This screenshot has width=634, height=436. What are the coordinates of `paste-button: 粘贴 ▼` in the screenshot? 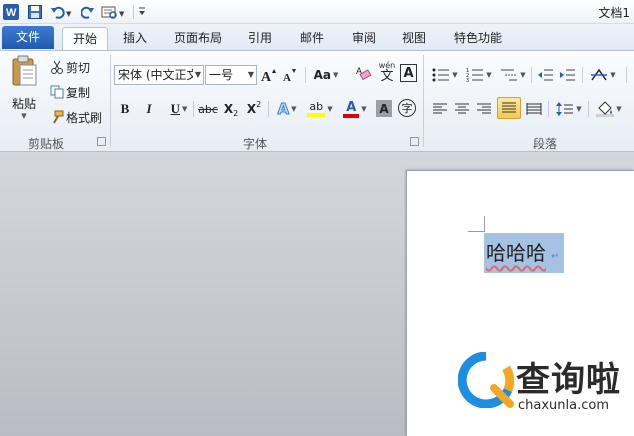 It's located at (24, 94).